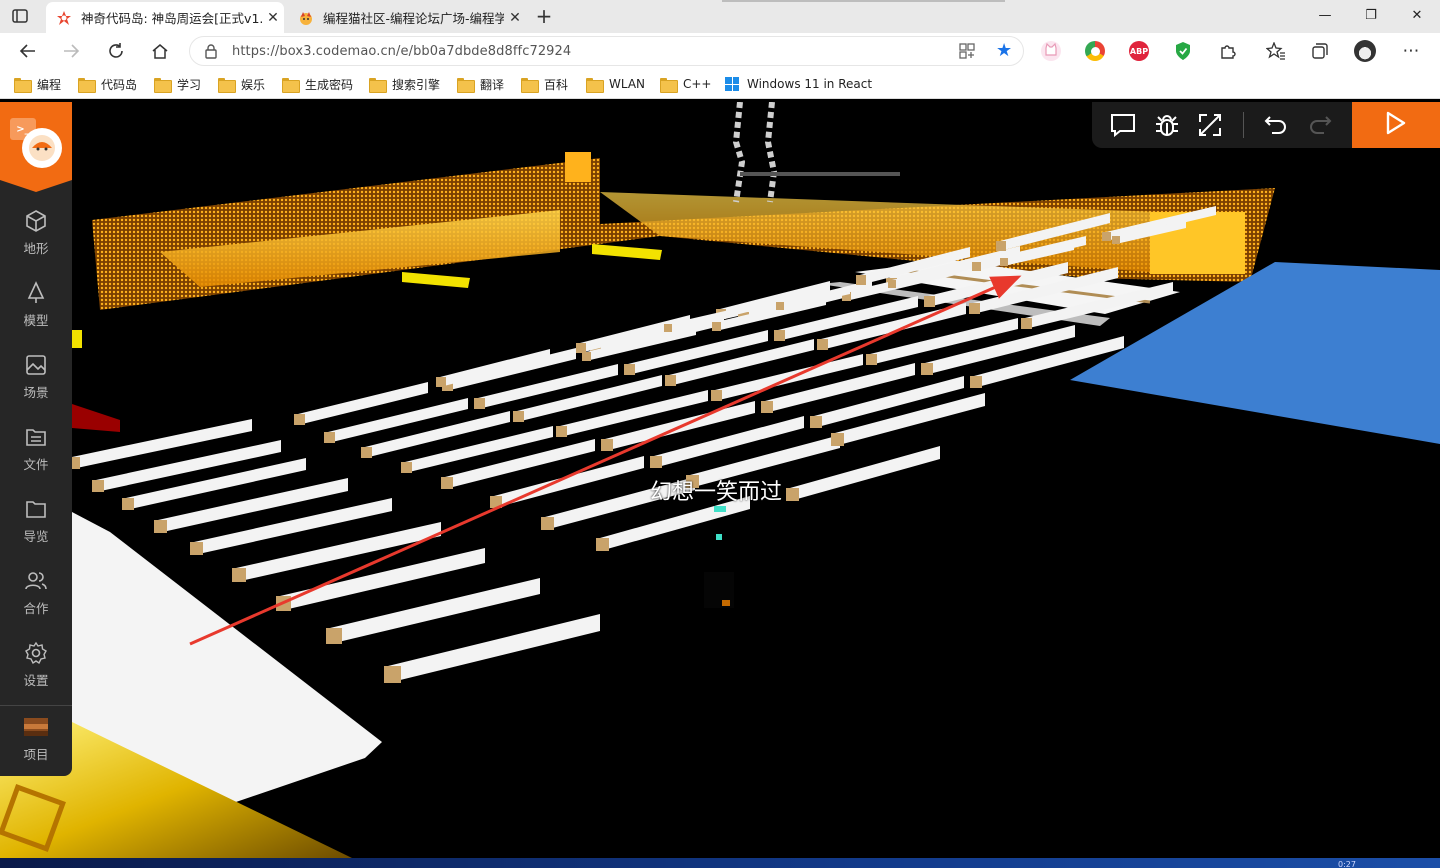 This screenshot has width=1440, height=868. I want to click on redo-icon, so click(1320, 125).